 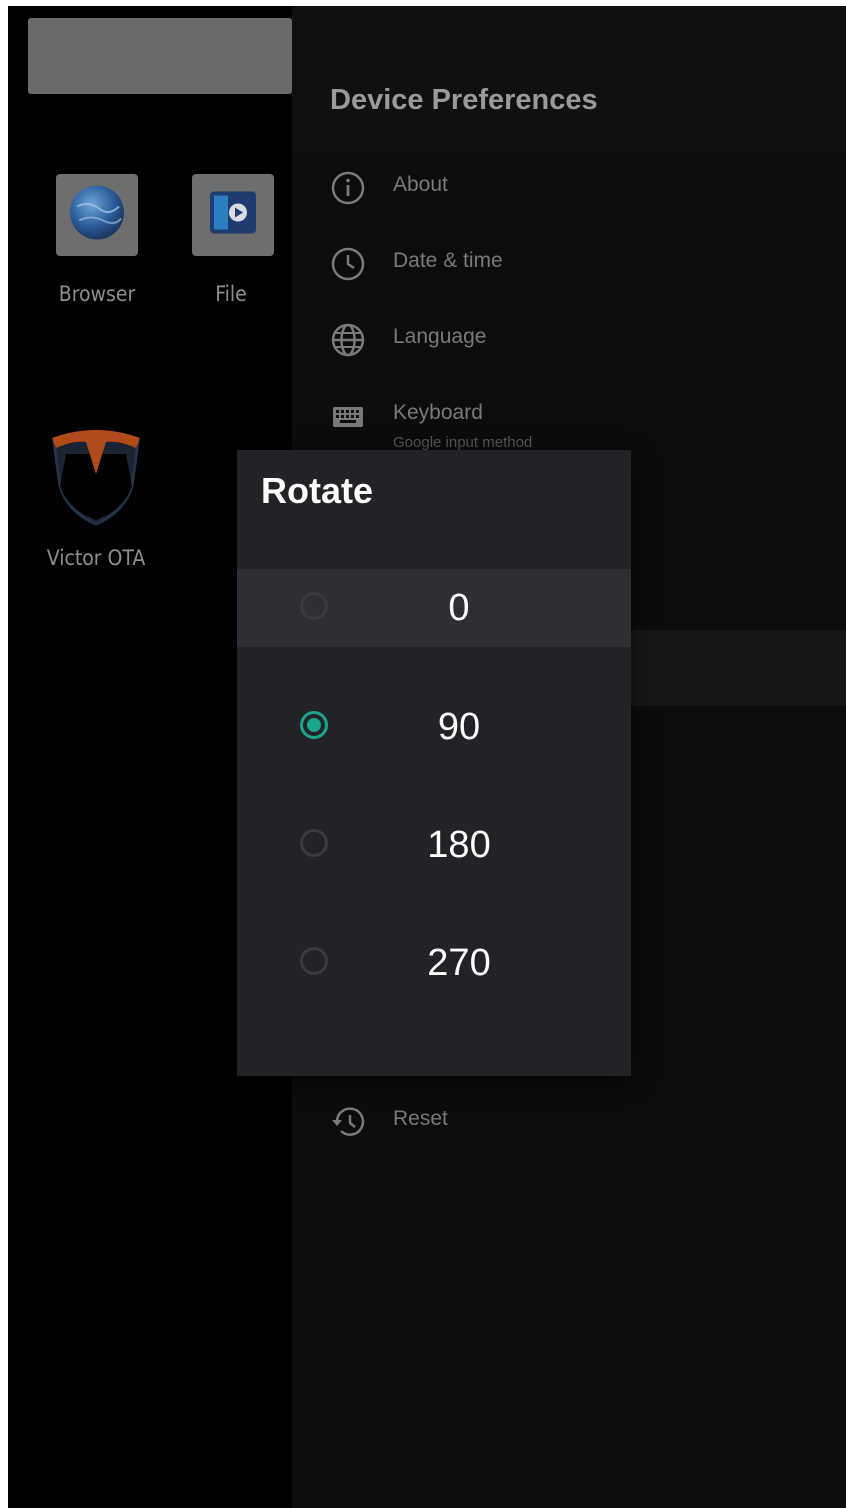 What do you see at coordinates (569, 416) in the screenshot?
I see `pref-item-keyboard: Keyboard Google input method` at bounding box center [569, 416].